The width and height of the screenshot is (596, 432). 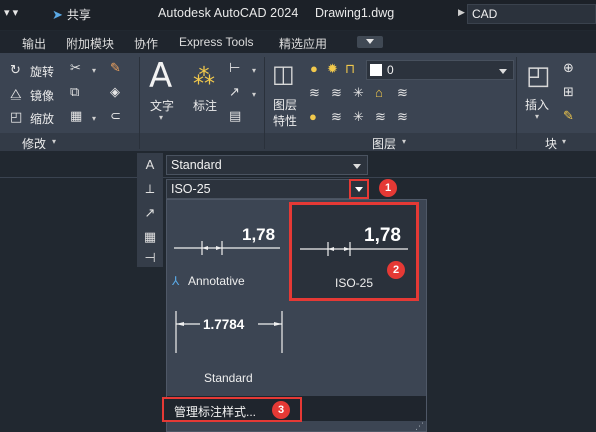 What do you see at coordinates (568, 92) in the screenshot?
I see `edit-block-icon: ⊞` at bounding box center [568, 92].